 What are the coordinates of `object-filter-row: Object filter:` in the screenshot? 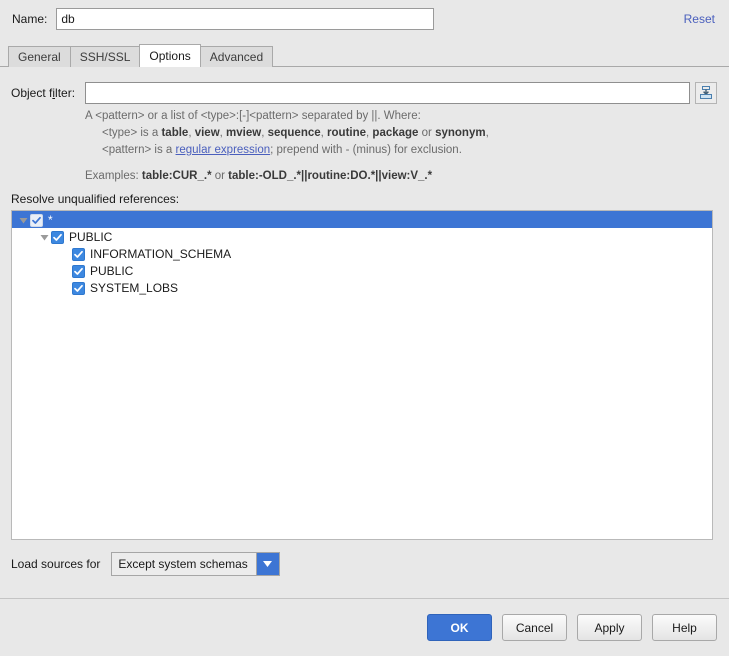 It's located at (364, 93).